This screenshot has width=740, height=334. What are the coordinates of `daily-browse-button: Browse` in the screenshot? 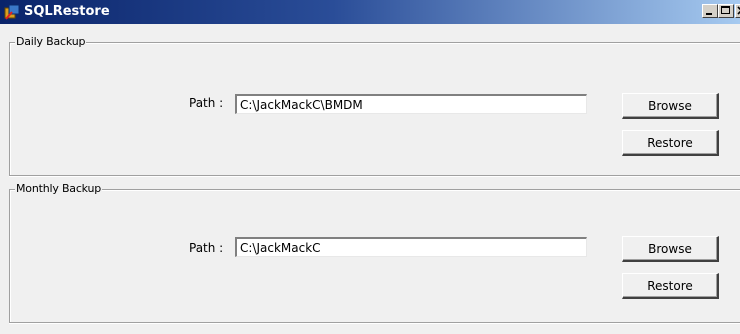 It's located at (670, 106).